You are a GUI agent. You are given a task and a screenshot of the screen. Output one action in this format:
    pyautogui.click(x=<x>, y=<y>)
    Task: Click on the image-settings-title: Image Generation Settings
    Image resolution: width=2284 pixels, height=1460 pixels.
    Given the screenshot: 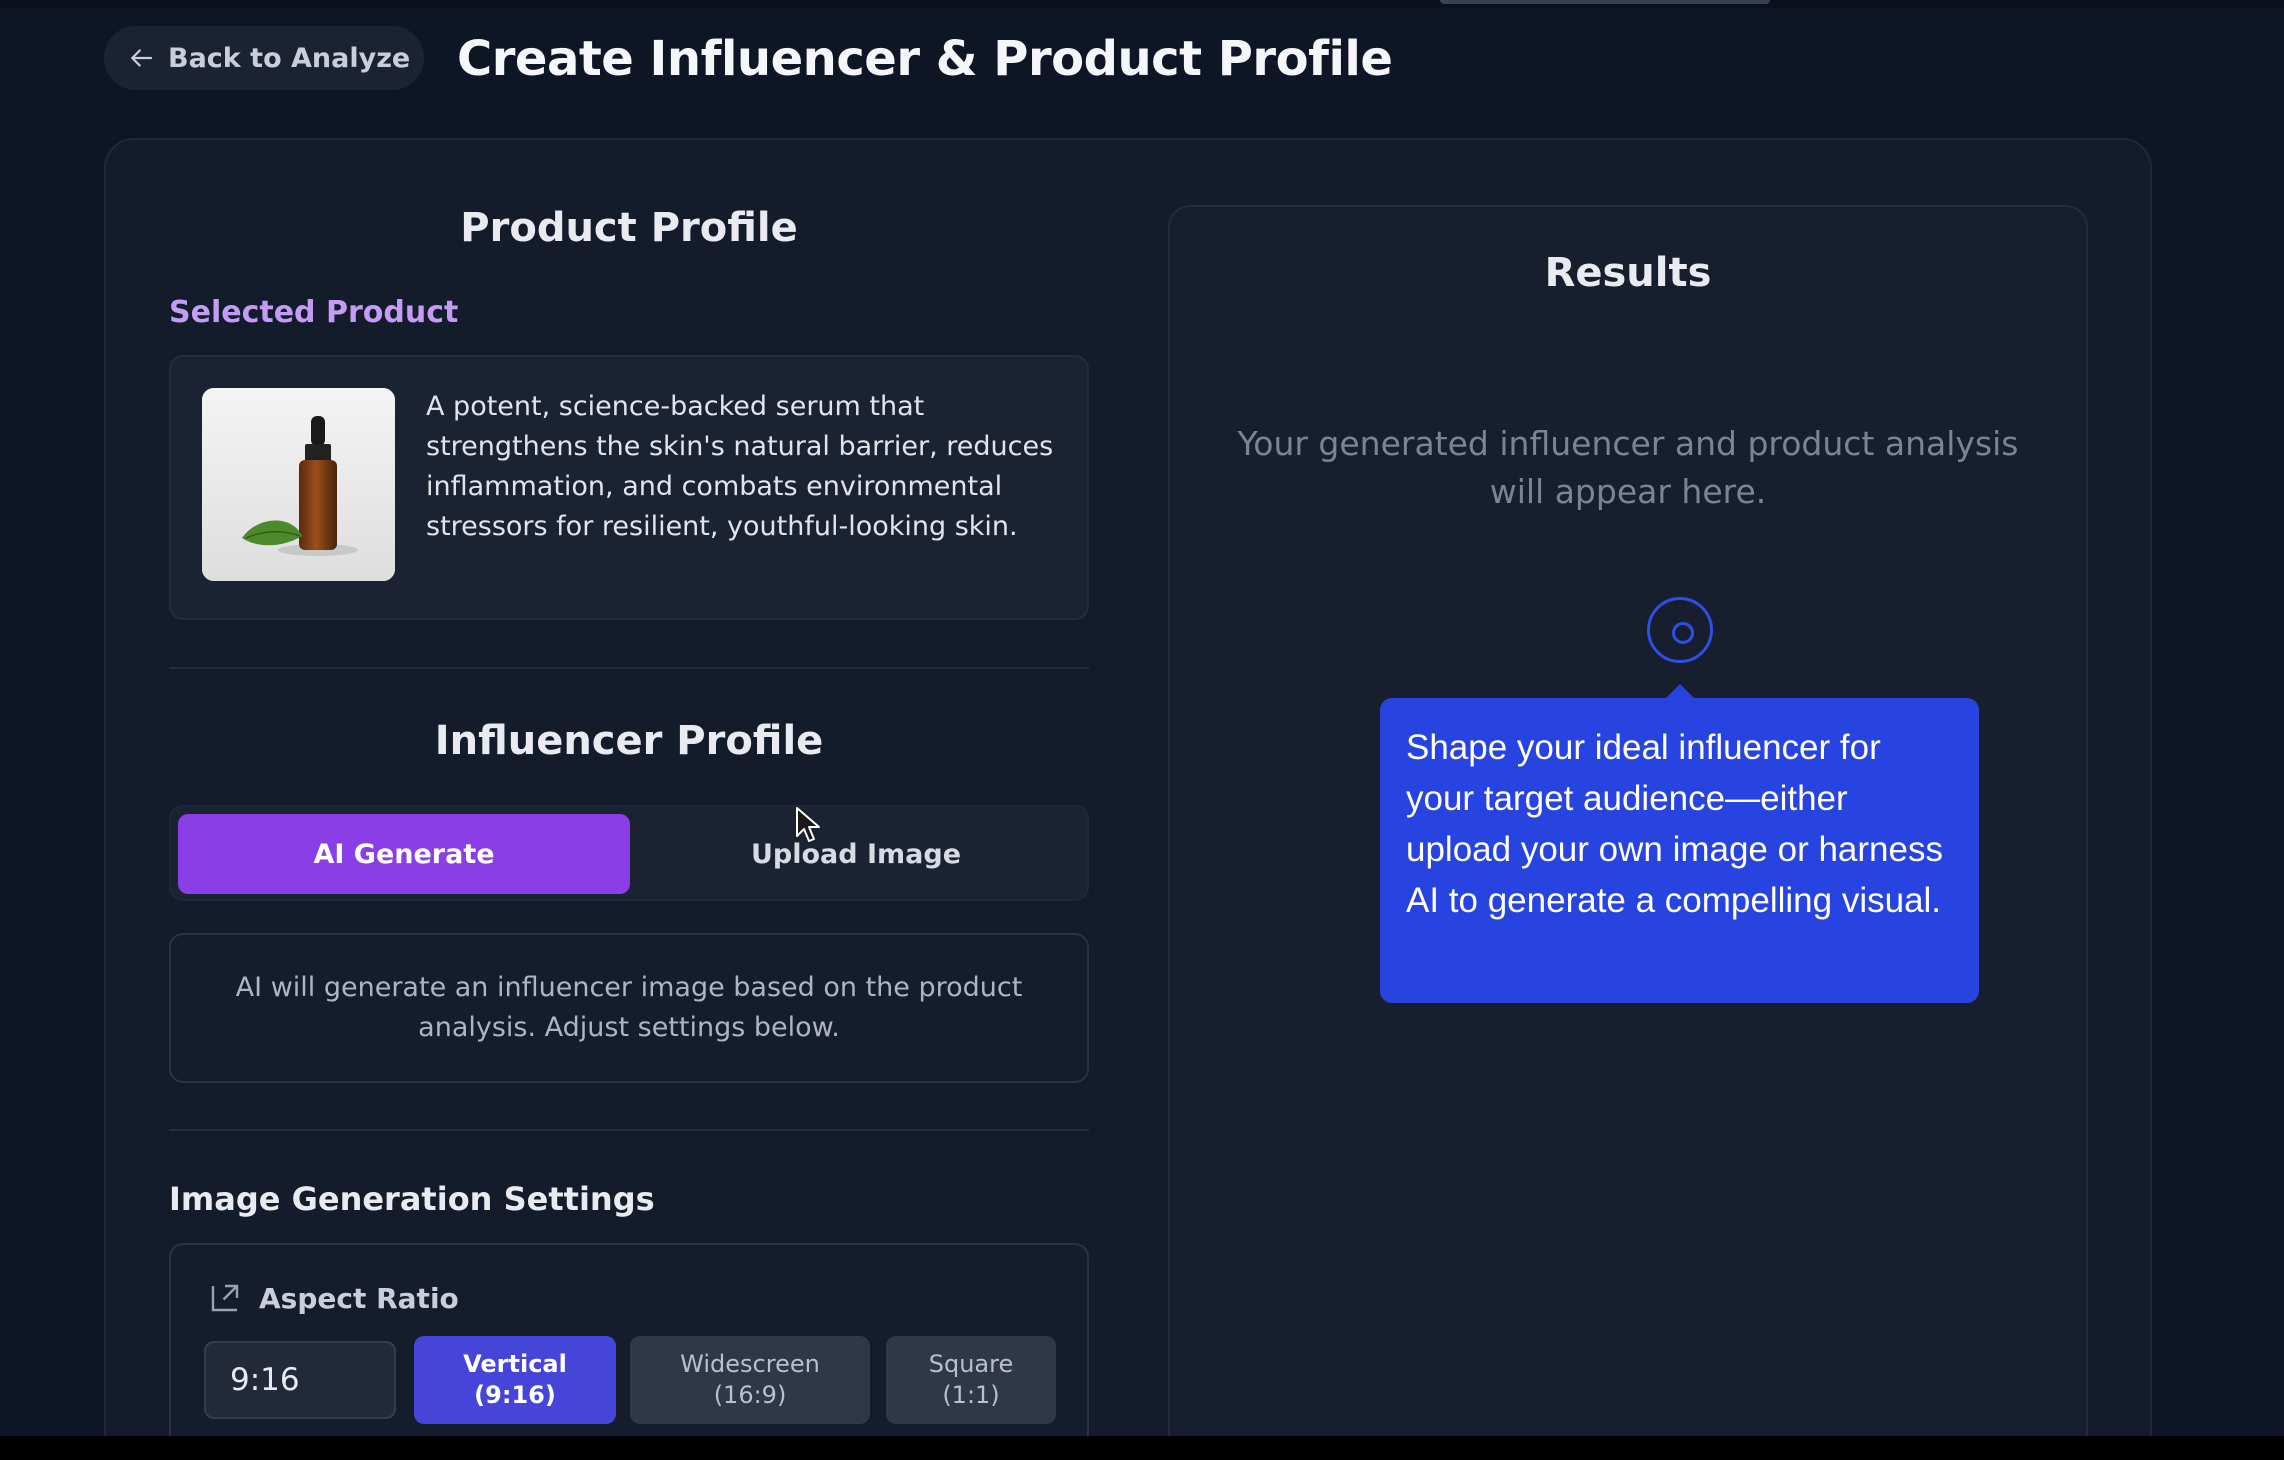 What is the action you would take?
    pyautogui.click(x=412, y=1199)
    